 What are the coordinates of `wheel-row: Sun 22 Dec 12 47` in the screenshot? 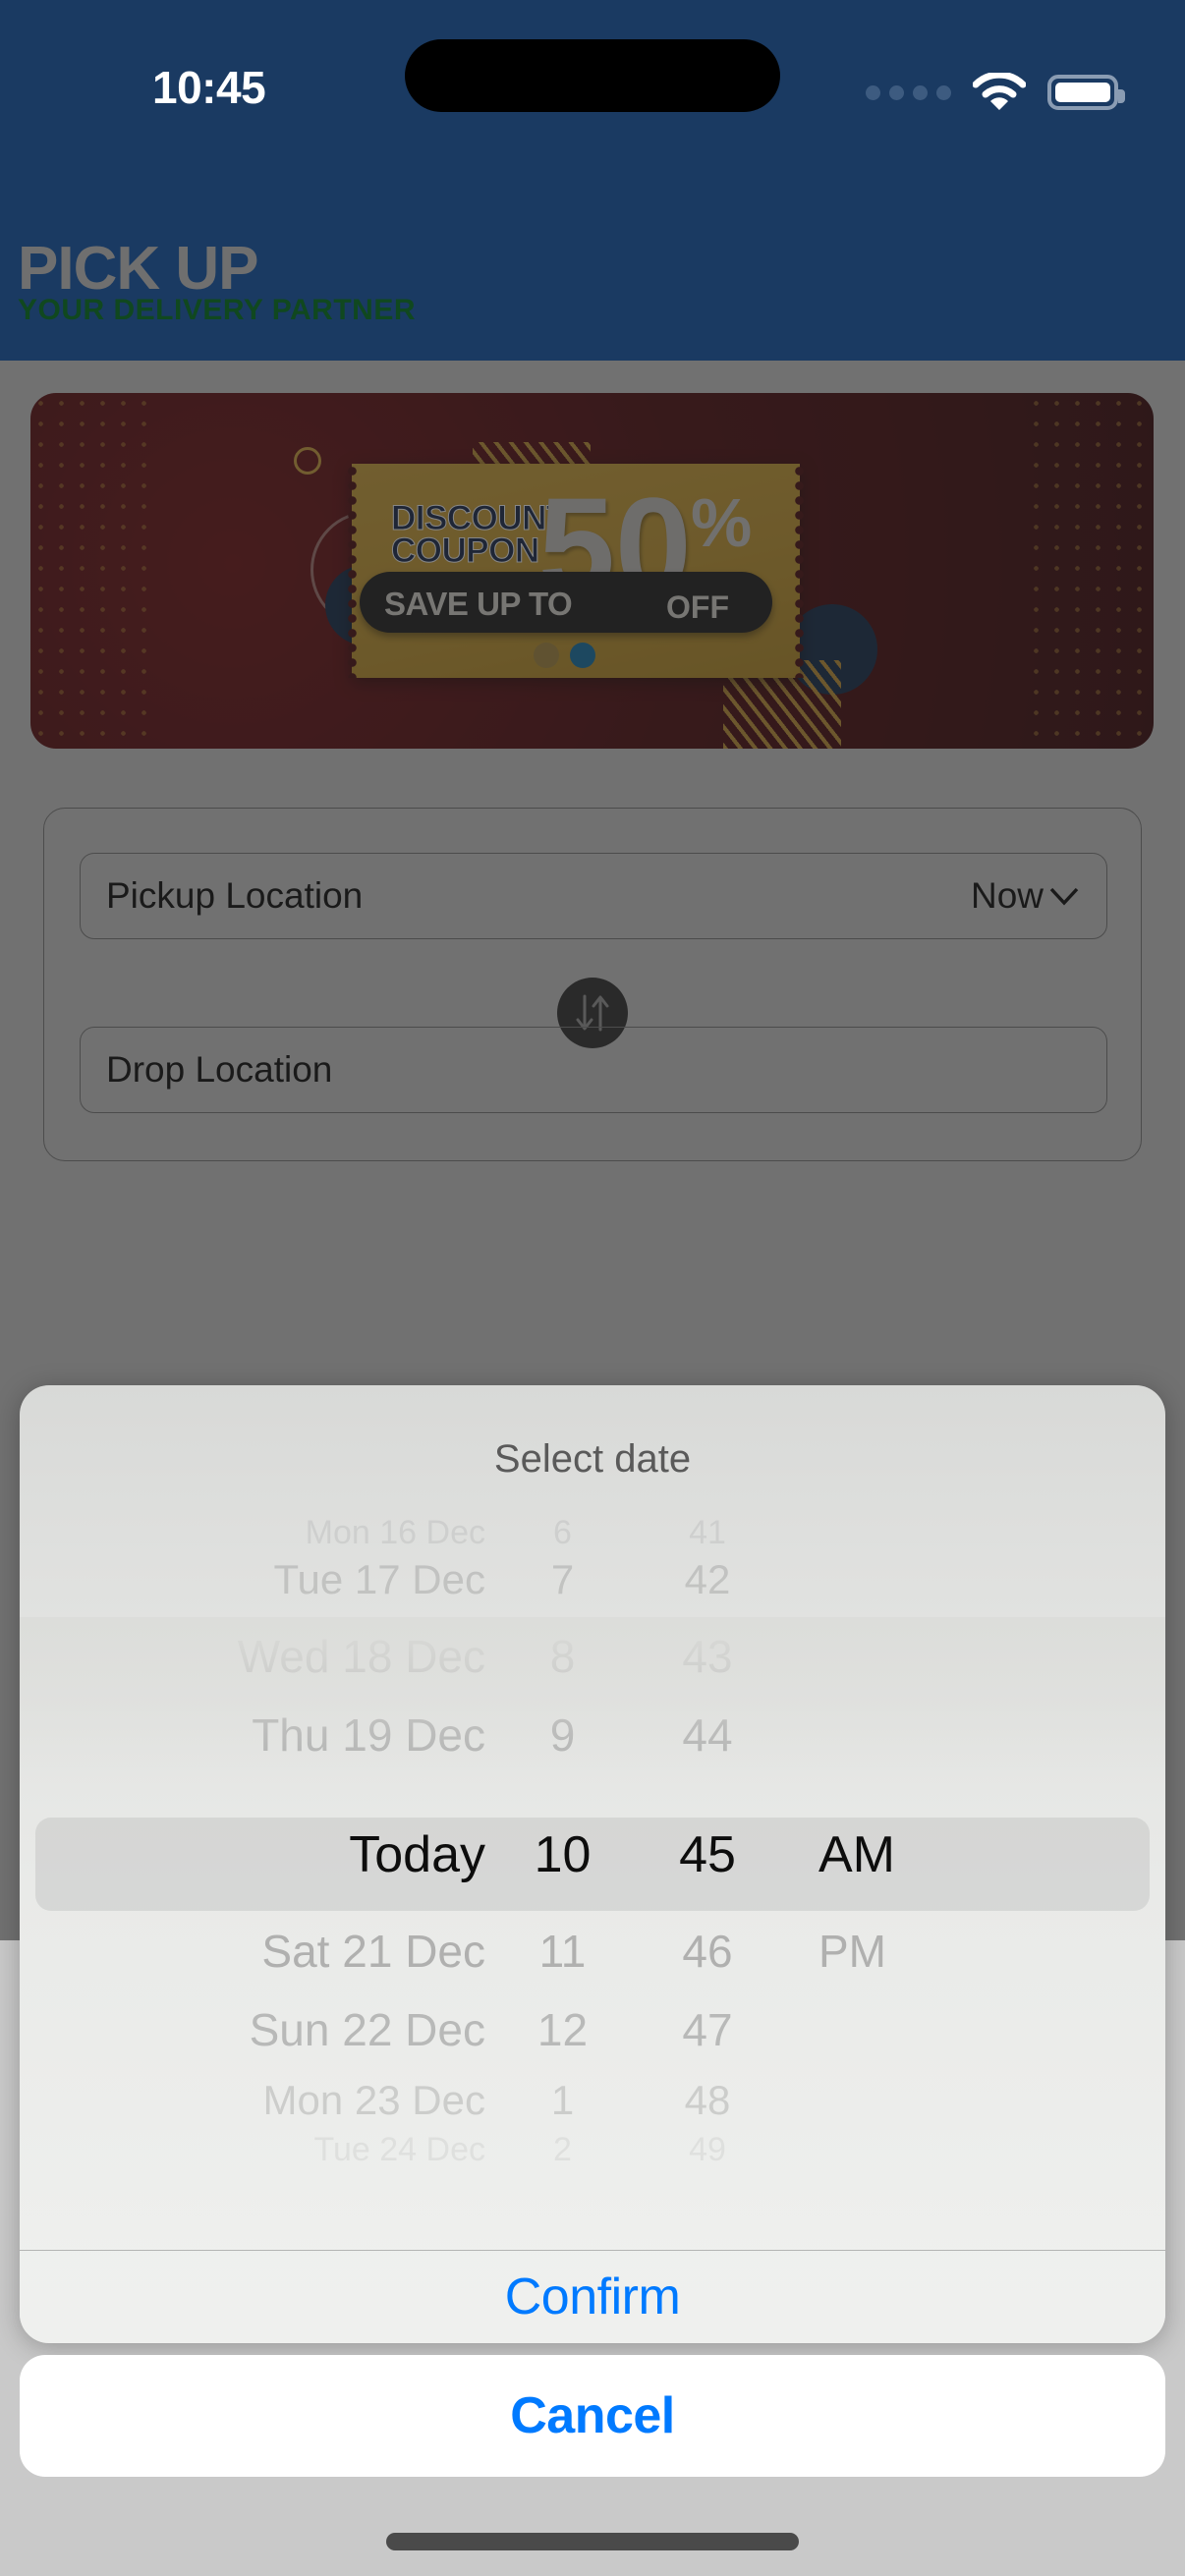 It's located at (592, 2029).